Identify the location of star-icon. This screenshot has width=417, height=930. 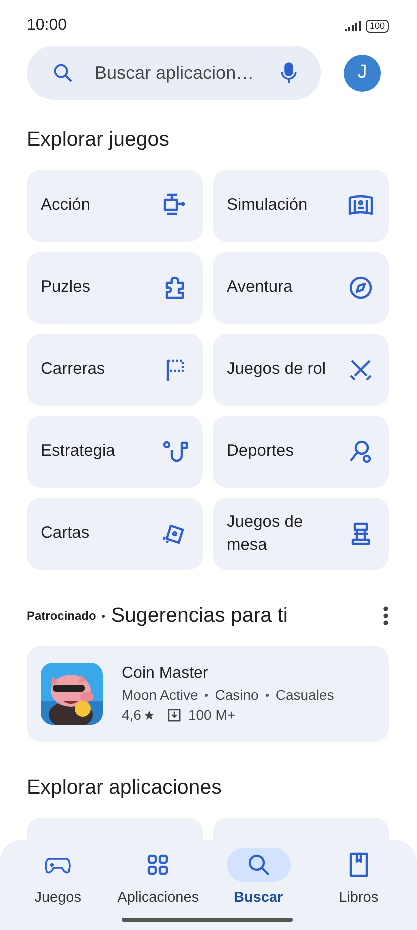
(150, 715).